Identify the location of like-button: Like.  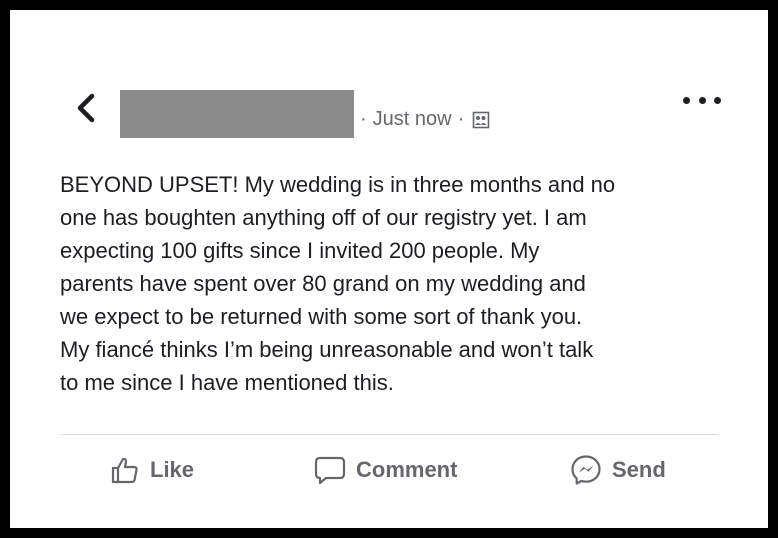
(152, 470).